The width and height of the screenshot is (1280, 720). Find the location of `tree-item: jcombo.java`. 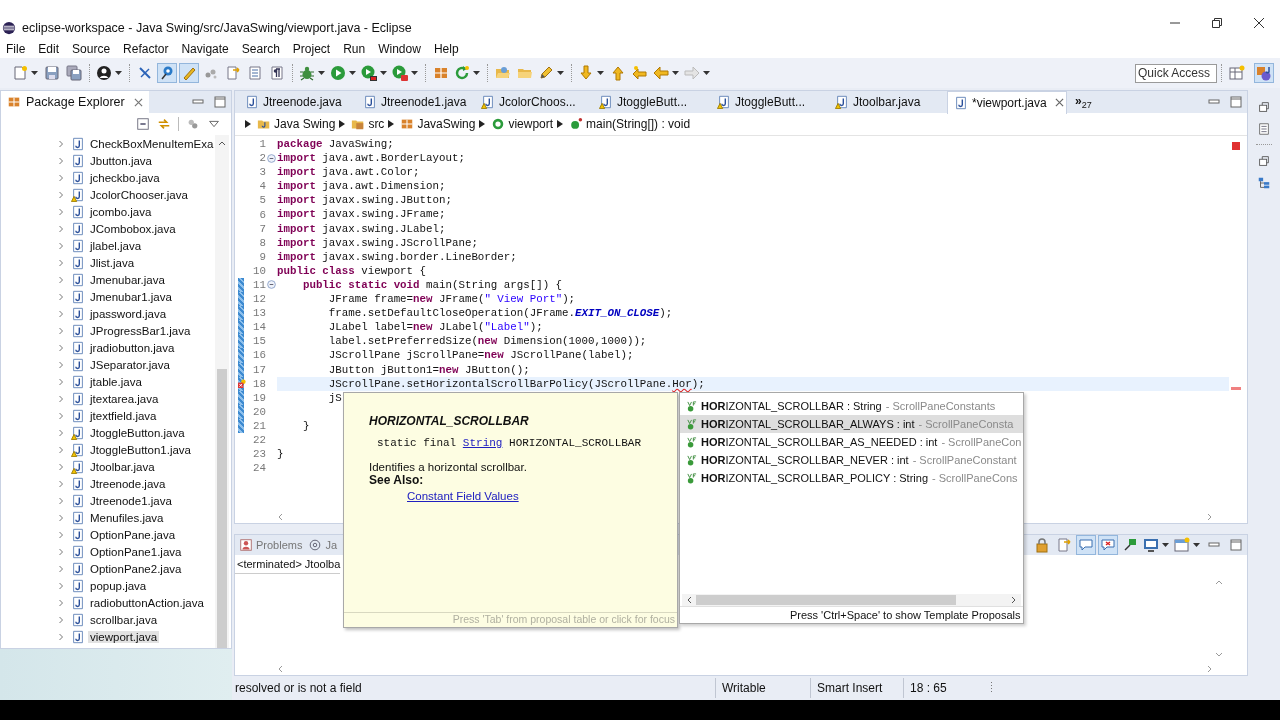

tree-item: jcombo.java is located at coordinates (121, 211).